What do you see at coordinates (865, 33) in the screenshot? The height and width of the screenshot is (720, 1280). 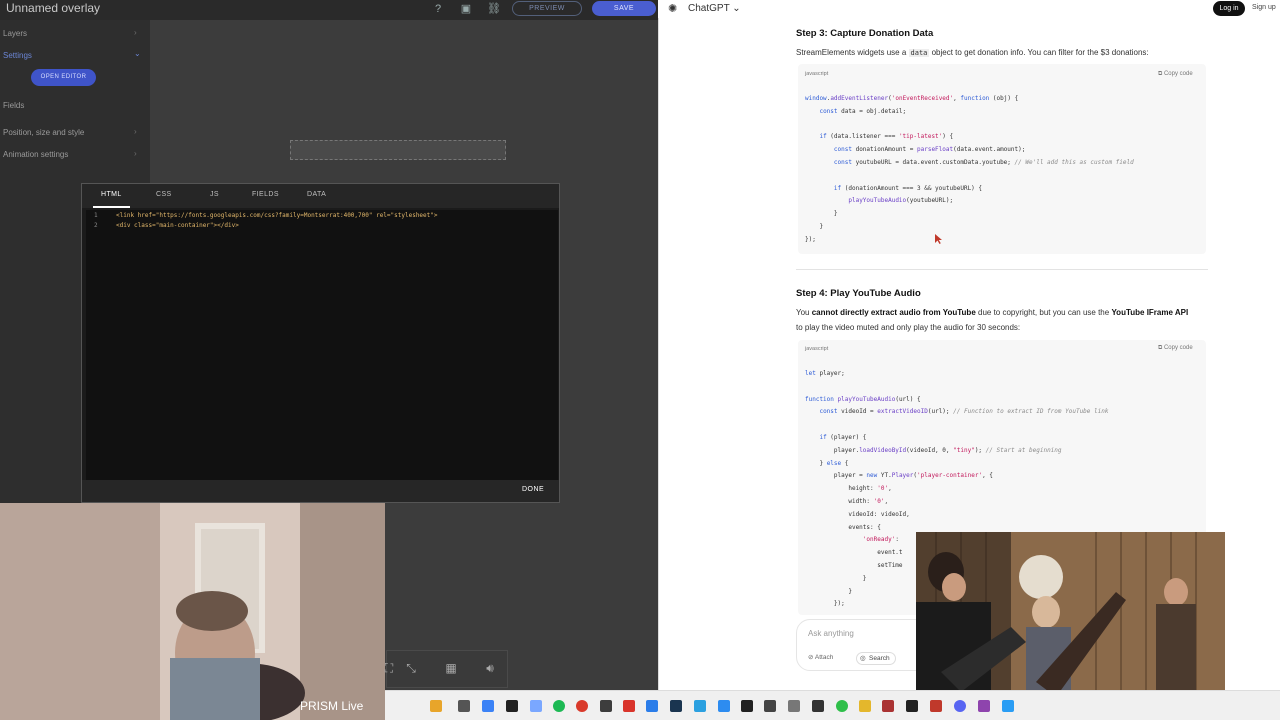 I see `step3-heading: Step 3: Capture Donation Data` at bounding box center [865, 33].